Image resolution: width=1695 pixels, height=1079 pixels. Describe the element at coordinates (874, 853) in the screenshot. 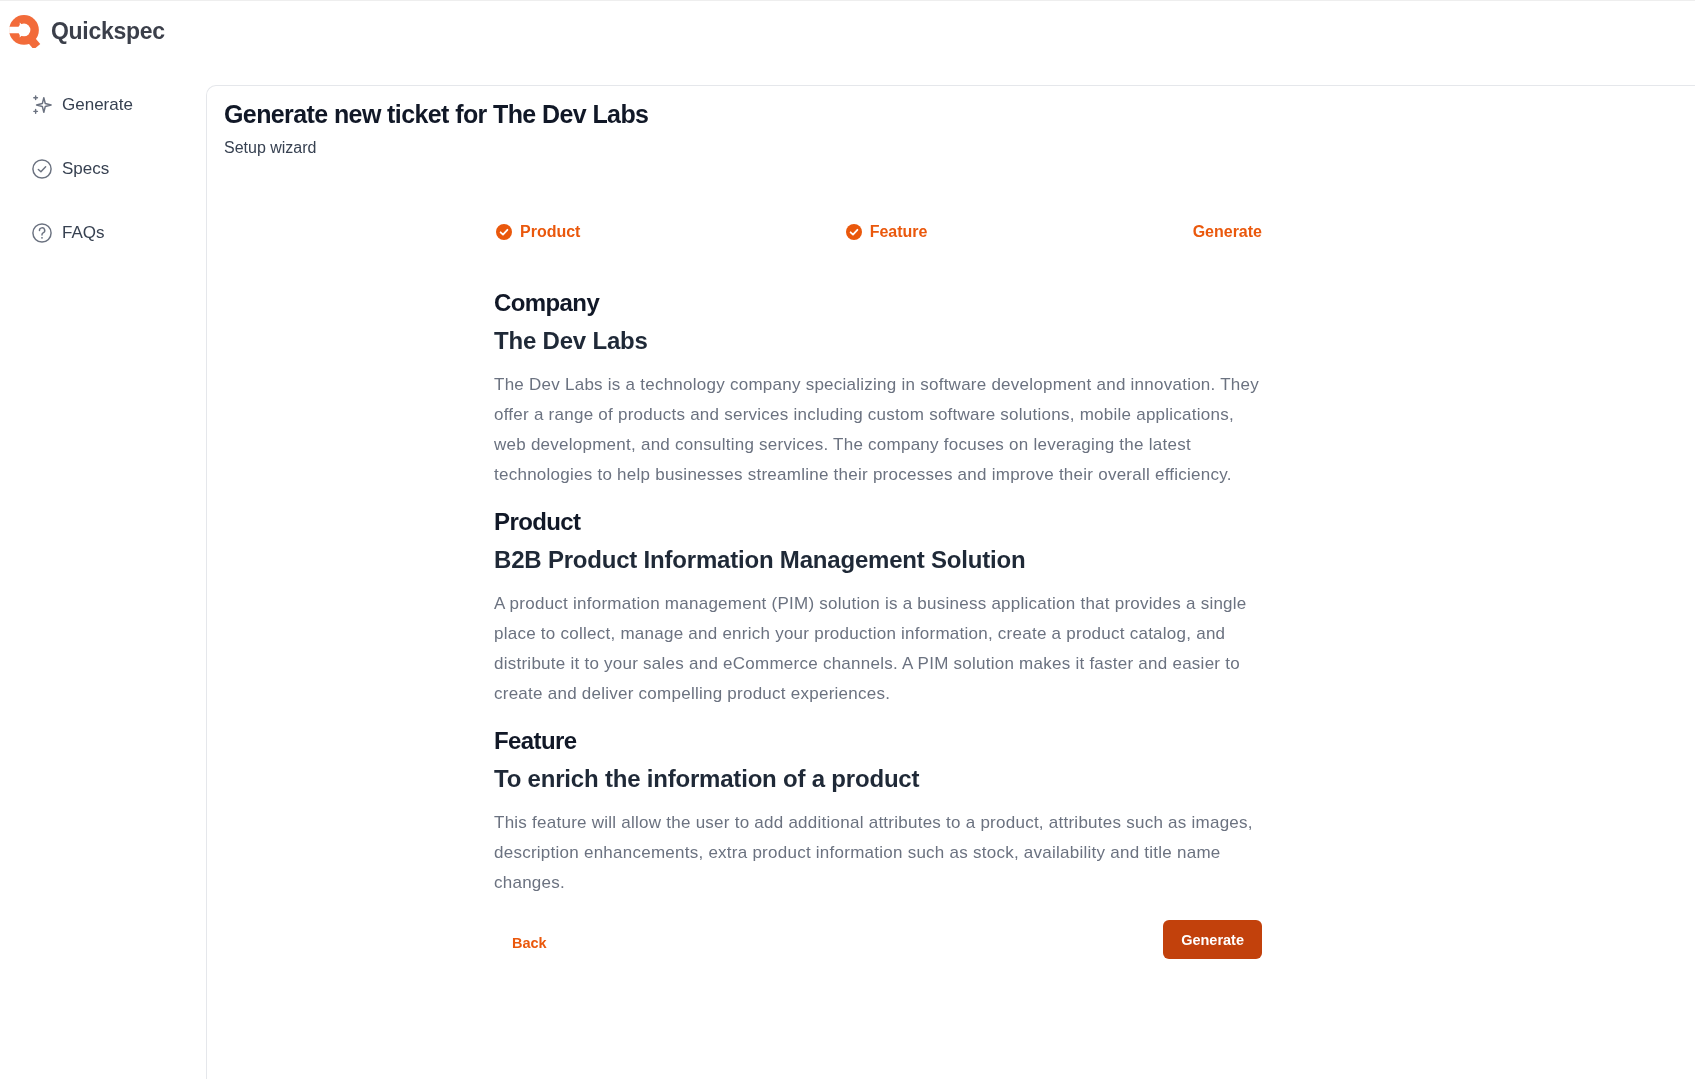

I see `section-description: This feature will allow the user to add additional attributes to a product, attributes such as images, description enhancements, extra product information such as stock, availability and title name changes.` at that location.